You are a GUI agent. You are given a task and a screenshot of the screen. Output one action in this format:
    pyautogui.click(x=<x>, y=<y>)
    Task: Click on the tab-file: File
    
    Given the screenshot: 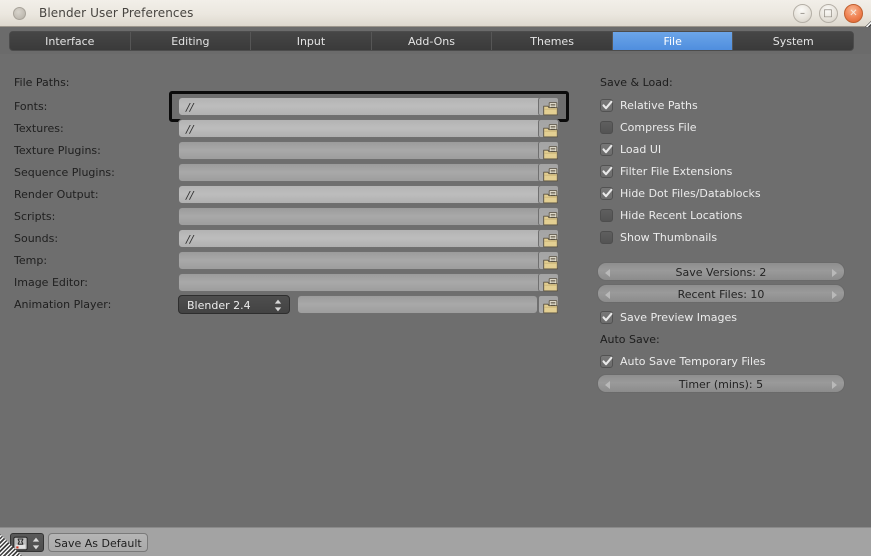 What is the action you would take?
    pyautogui.click(x=673, y=41)
    